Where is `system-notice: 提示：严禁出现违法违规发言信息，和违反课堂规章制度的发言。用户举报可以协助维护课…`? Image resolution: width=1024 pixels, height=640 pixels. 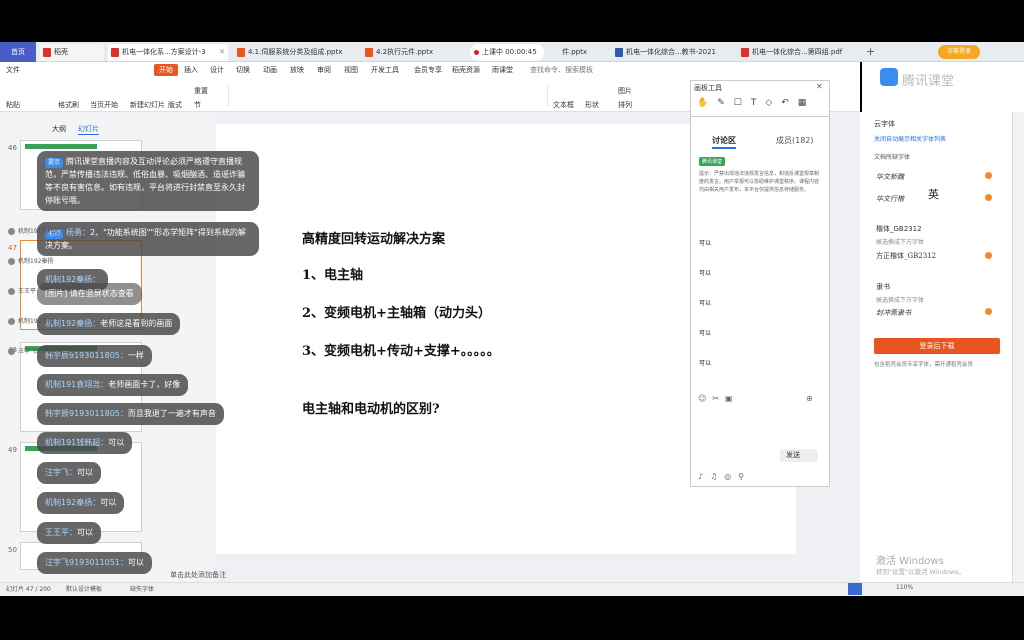 system-notice: 提示：严禁出现违法违规发言信息，和违反课堂规章制度的发言。用户举报可以协助维护课… is located at coordinates (759, 182).